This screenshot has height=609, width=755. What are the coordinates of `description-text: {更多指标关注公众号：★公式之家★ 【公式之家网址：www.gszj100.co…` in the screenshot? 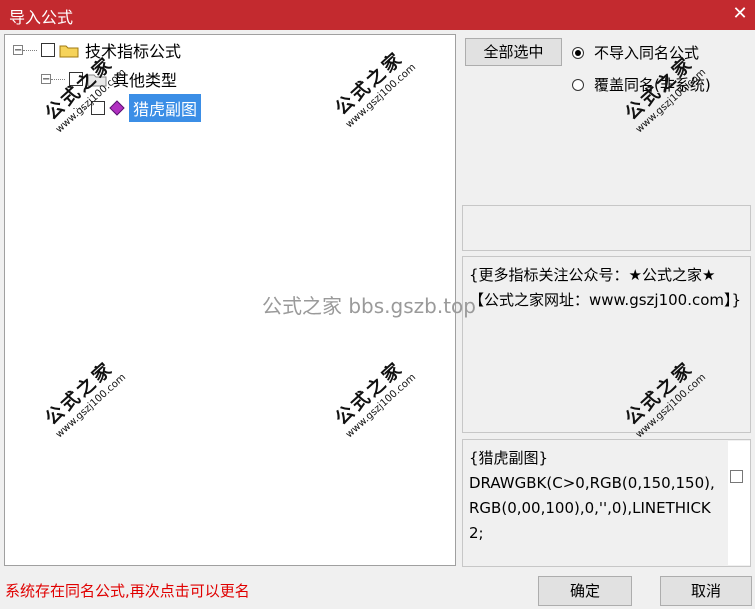 It's located at (605, 287).